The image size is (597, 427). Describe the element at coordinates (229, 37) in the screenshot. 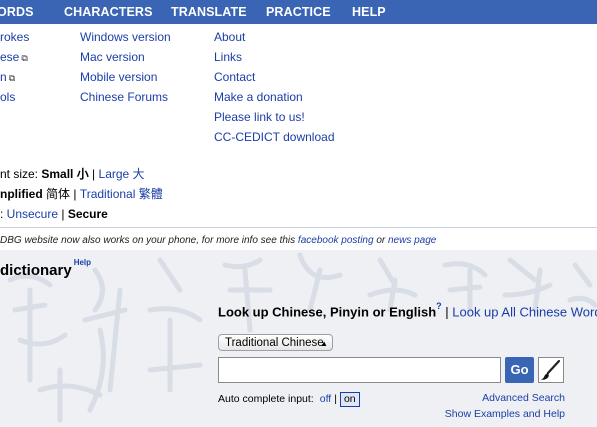

I see `menu-item-about: About` at that location.